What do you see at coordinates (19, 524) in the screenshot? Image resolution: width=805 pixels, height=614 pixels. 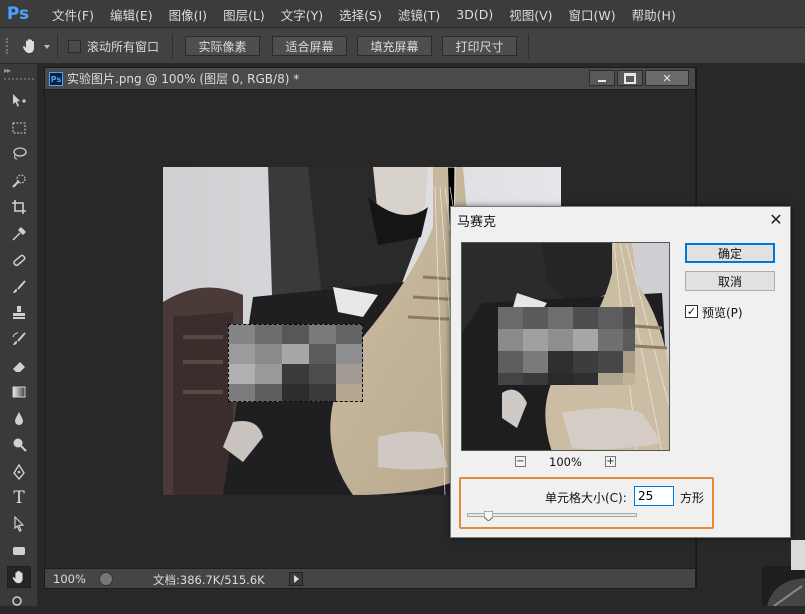 I see `path-selection-tool-icon` at bounding box center [19, 524].